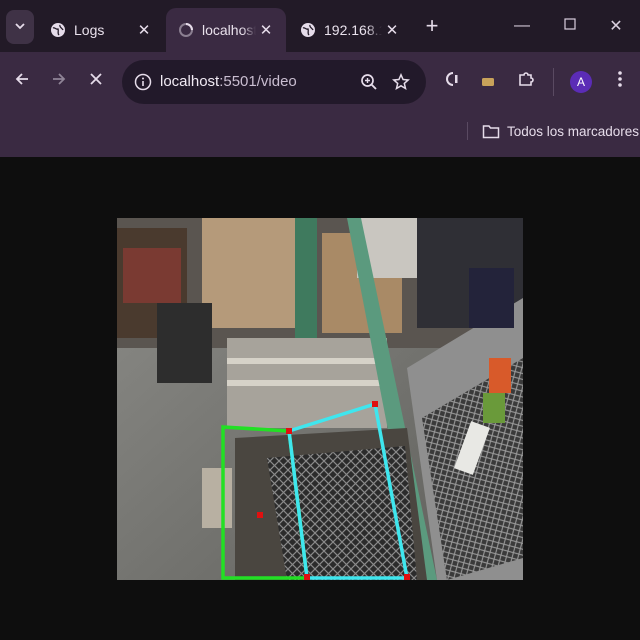 This screenshot has height=640, width=640. I want to click on chevron-down-icon, so click(20, 27).